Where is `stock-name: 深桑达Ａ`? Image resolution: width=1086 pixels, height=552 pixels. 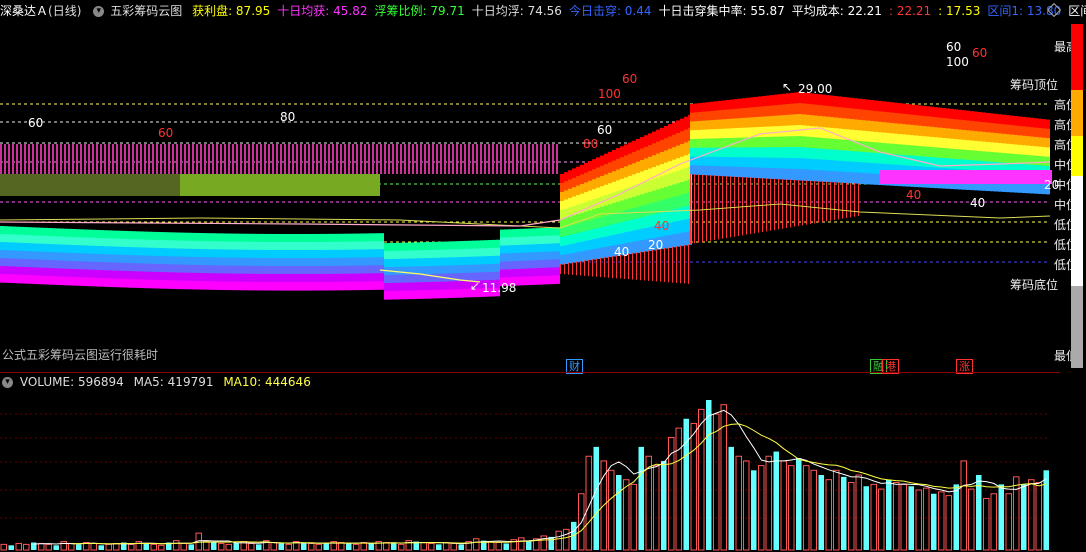 stock-name: 深桑达Ａ is located at coordinates (24, 11).